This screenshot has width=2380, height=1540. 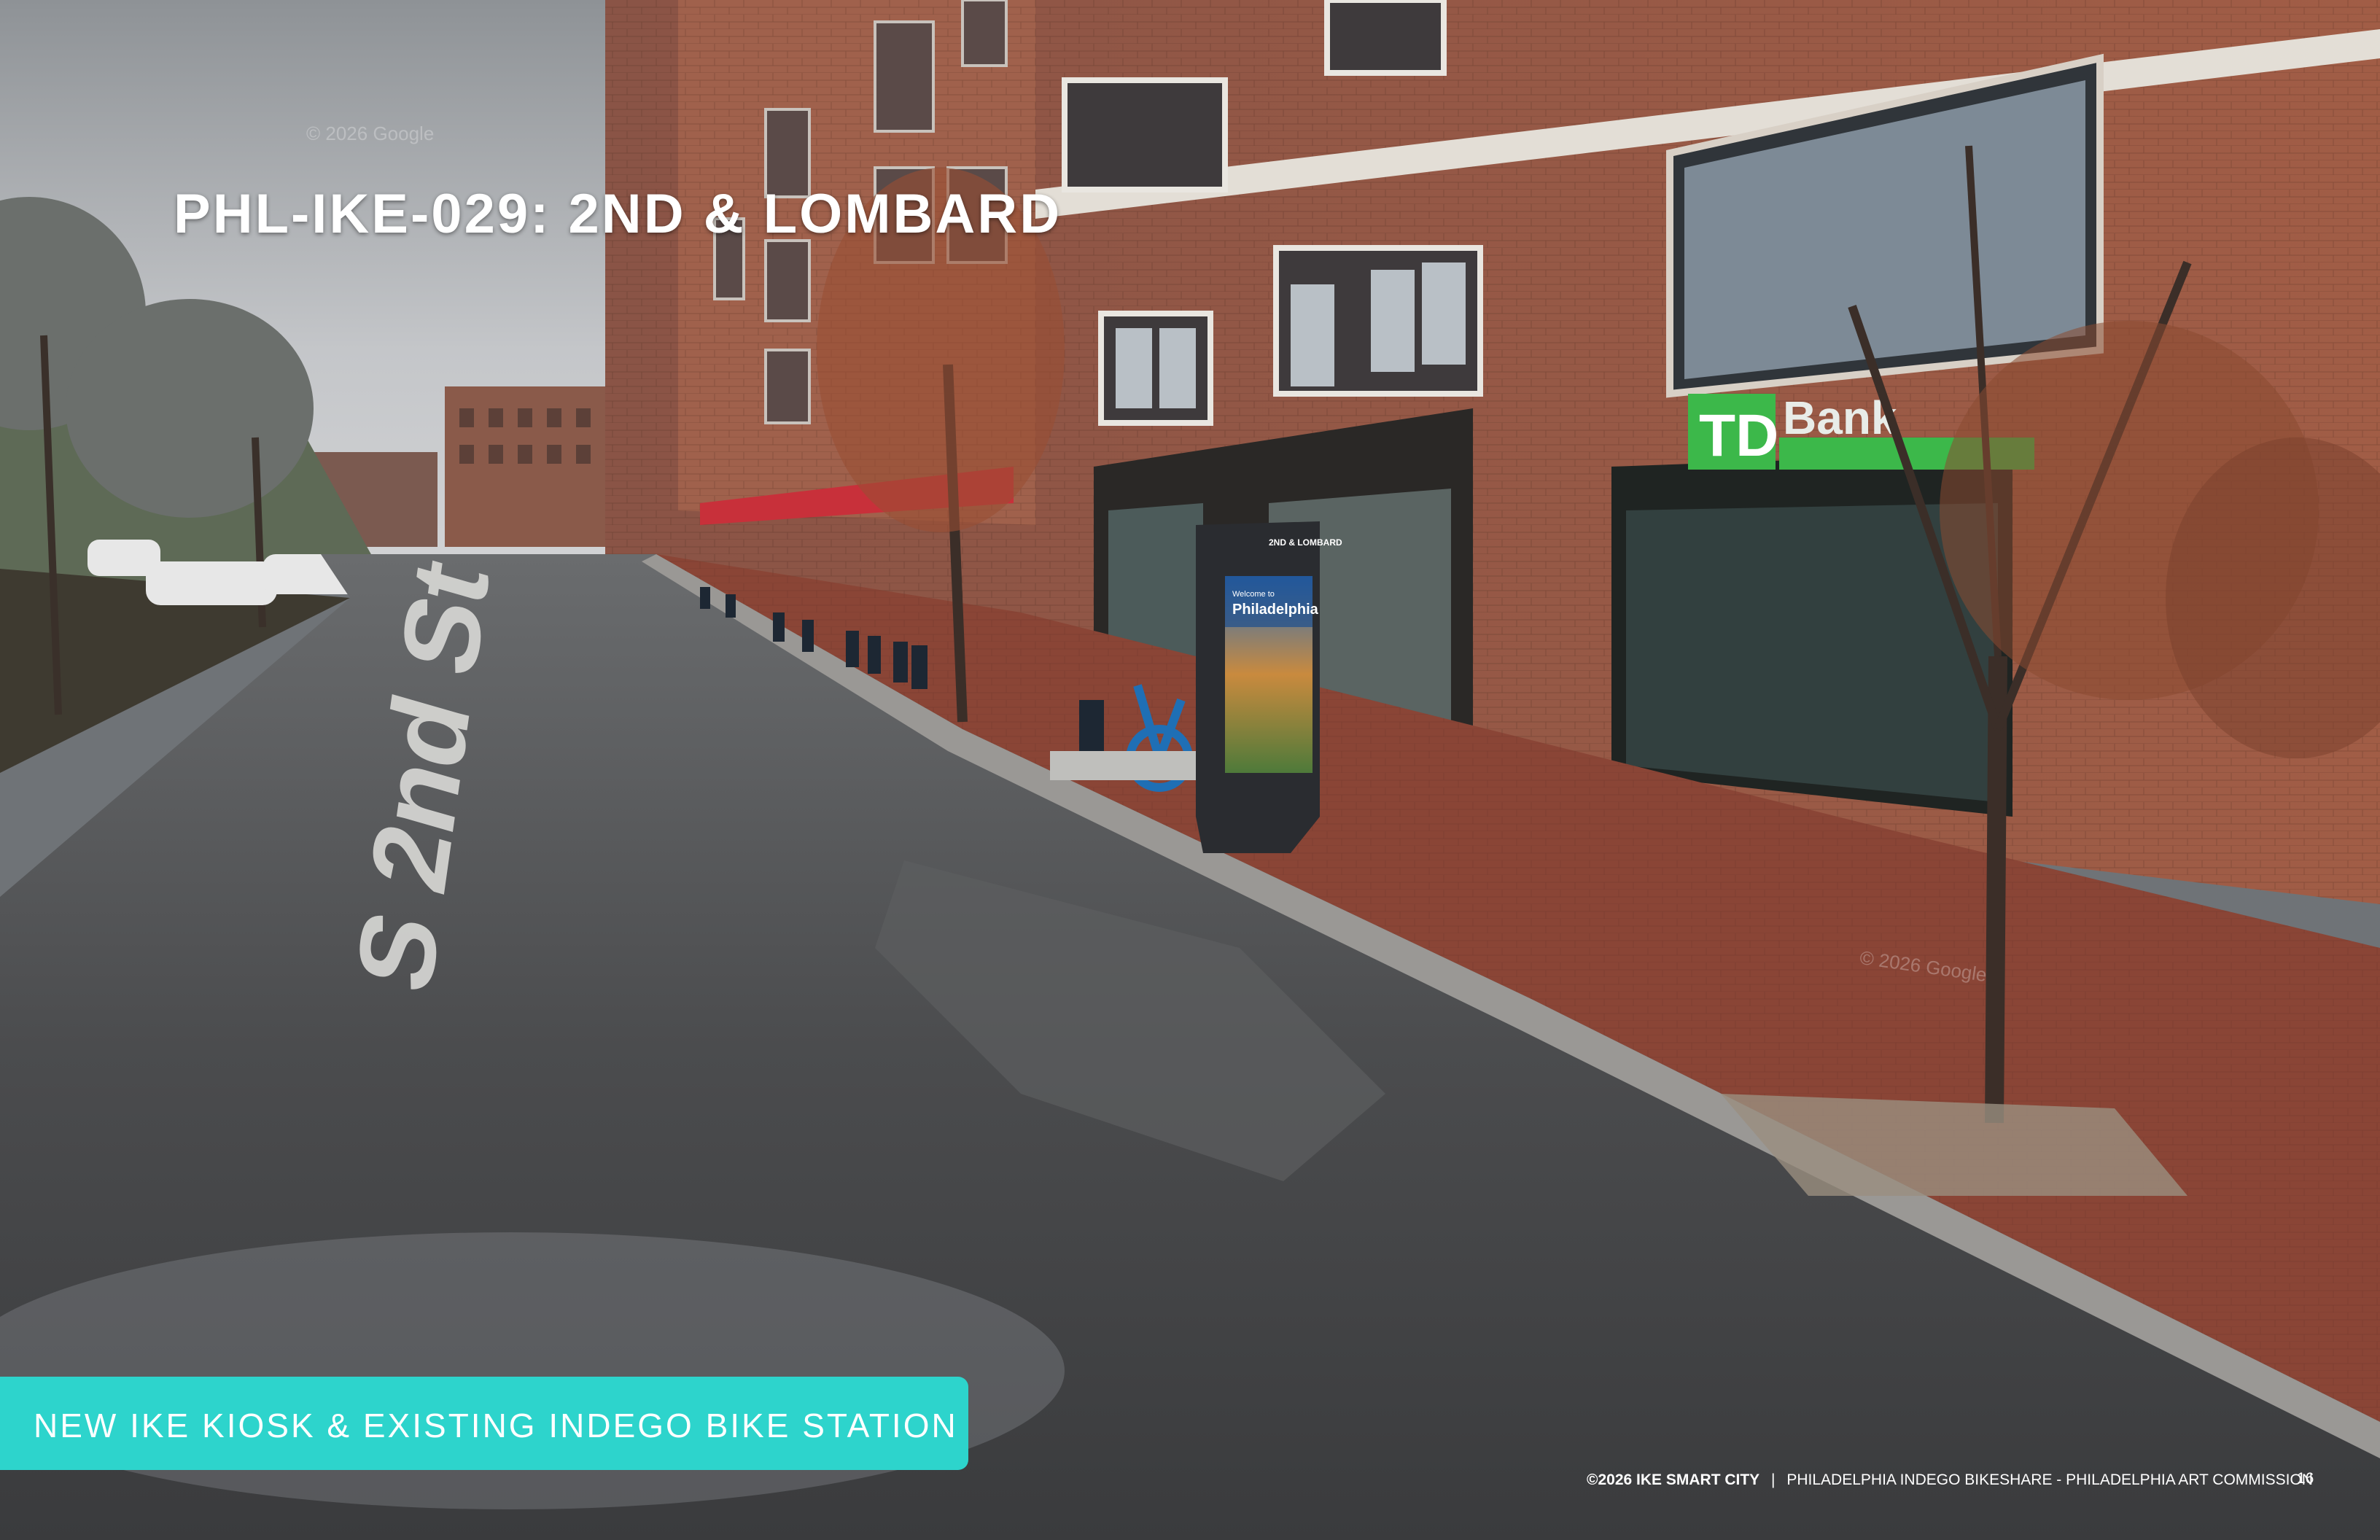 I want to click on google-watermark: © 2026 Google, so click(x=370, y=133).